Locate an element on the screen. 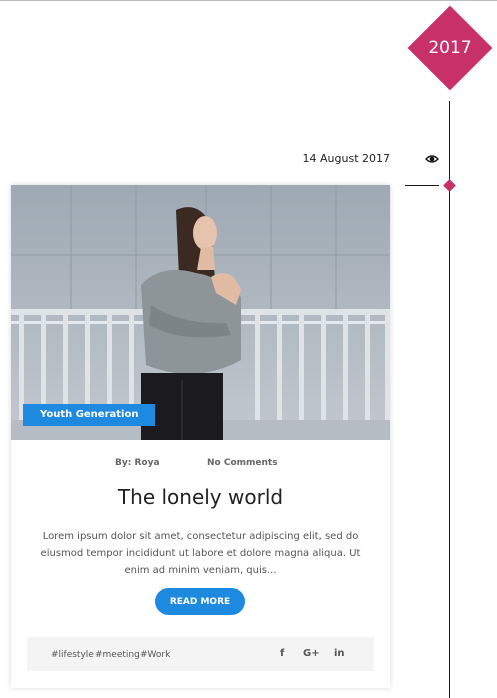 The height and width of the screenshot is (698, 497). eye-icon is located at coordinates (432, 159).